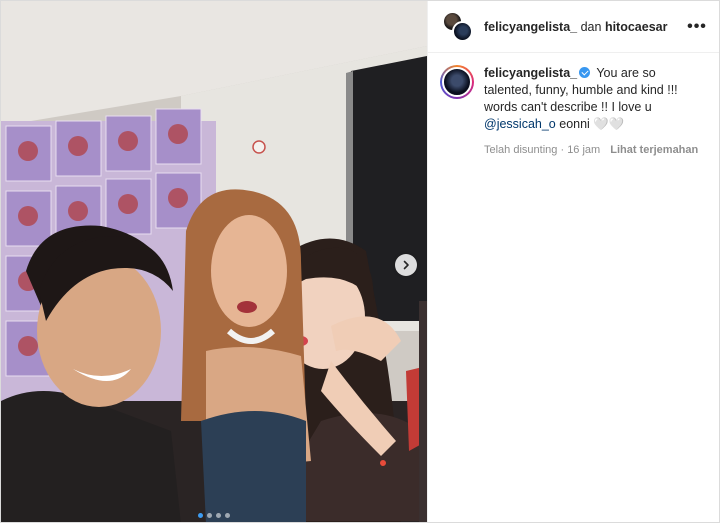 The width and height of the screenshot is (720, 523). I want to click on carousel-indicator, so click(214, 515).